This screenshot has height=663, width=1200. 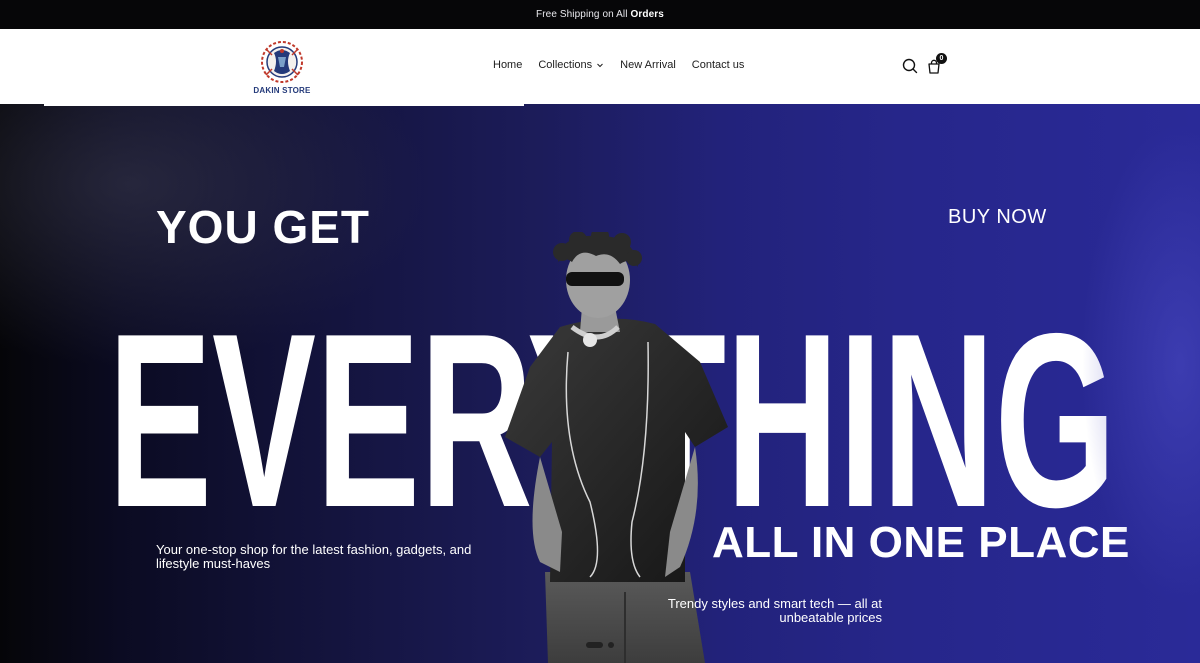 I want to click on hero-headline-bottom: ALL IN ONE PLACE, so click(x=921, y=542).